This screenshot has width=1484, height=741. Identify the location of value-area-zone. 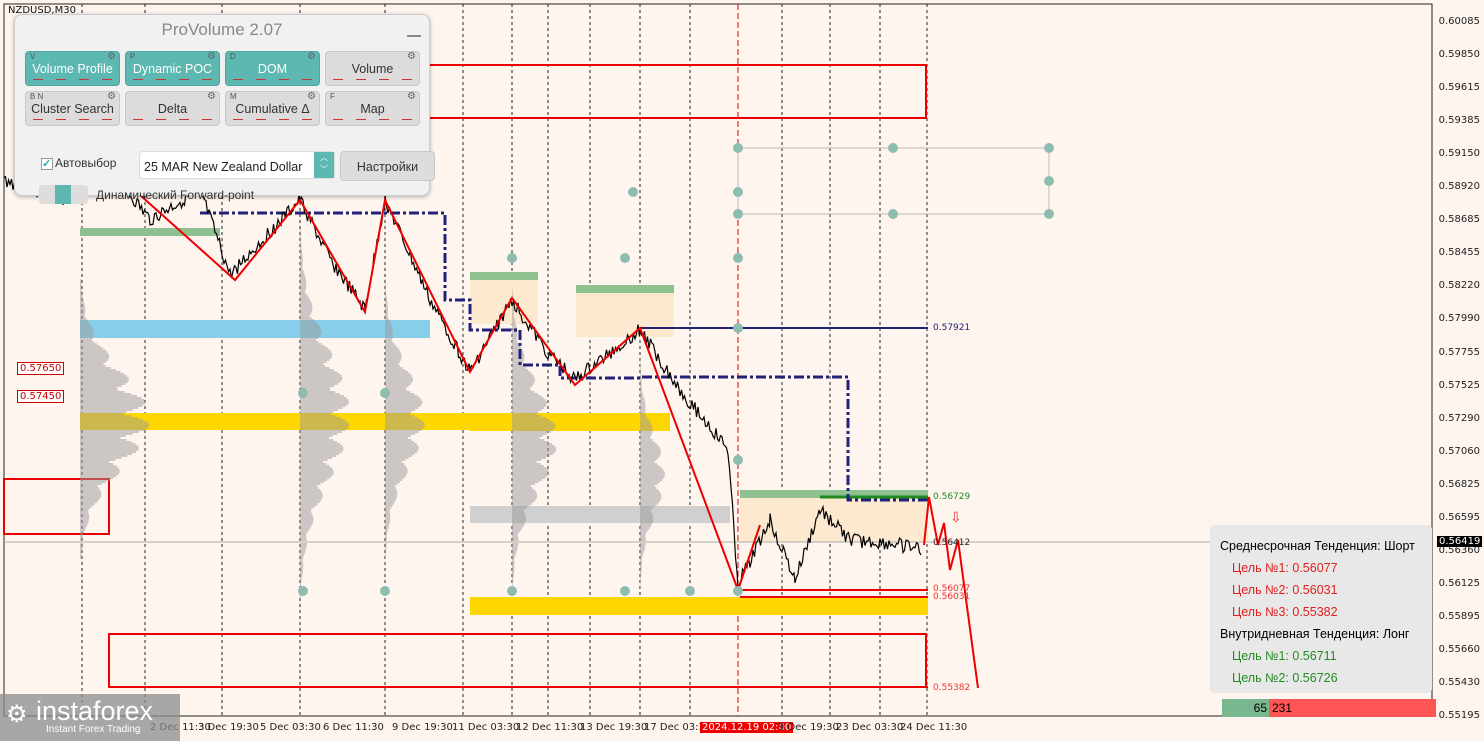
(255, 329).